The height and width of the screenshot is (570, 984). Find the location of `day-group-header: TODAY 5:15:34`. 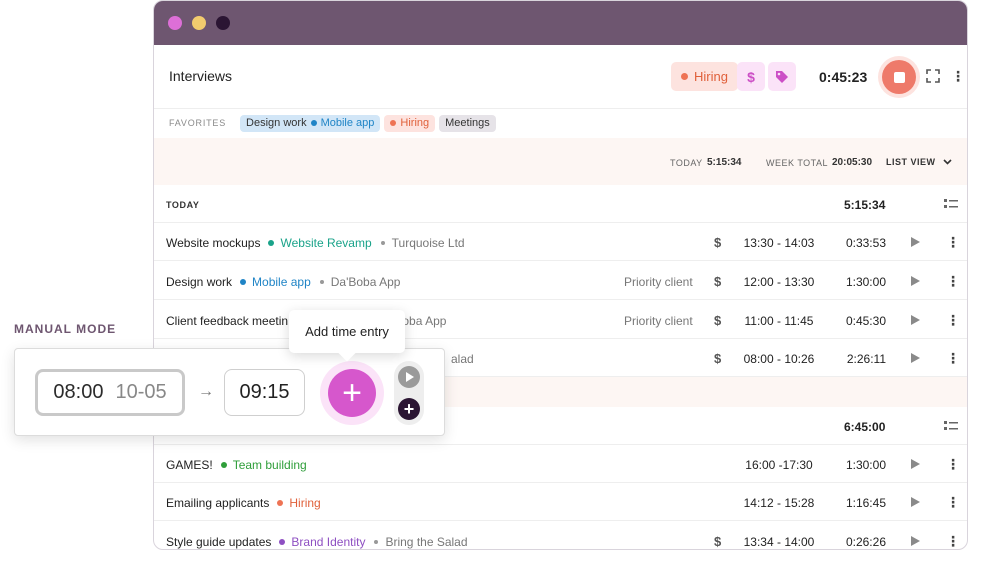

day-group-header: TODAY 5:15:34 is located at coordinates (560, 204).